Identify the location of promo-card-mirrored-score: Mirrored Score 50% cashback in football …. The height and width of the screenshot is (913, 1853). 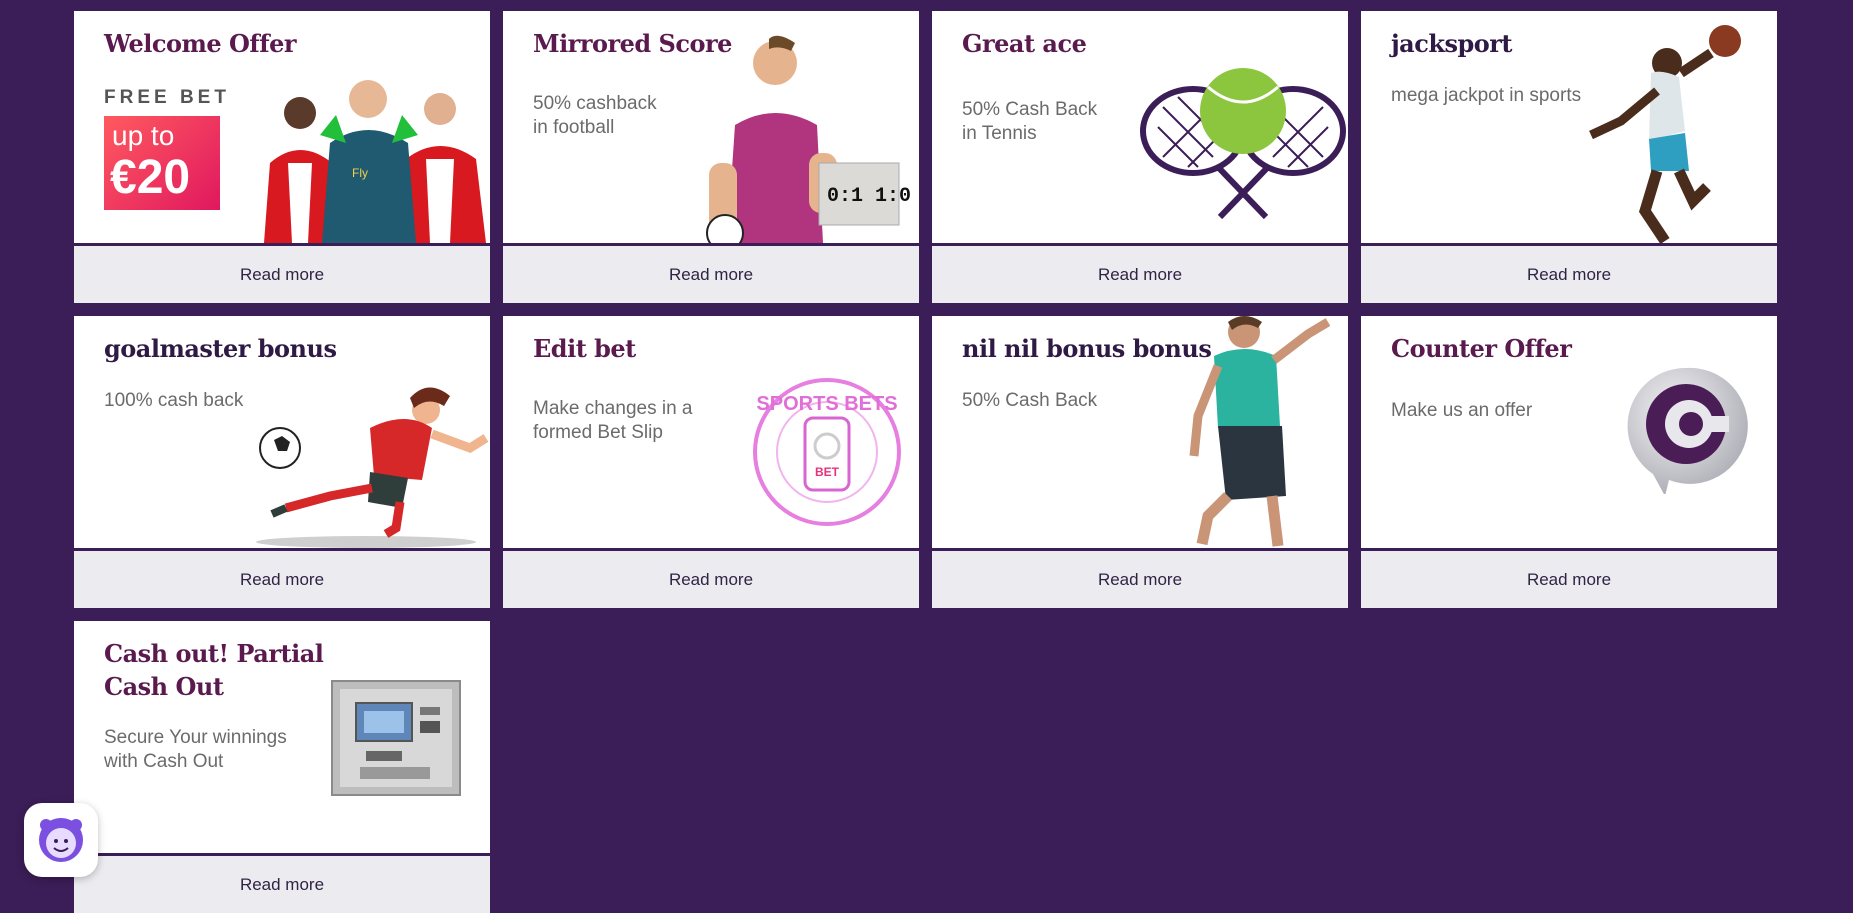
(711, 157).